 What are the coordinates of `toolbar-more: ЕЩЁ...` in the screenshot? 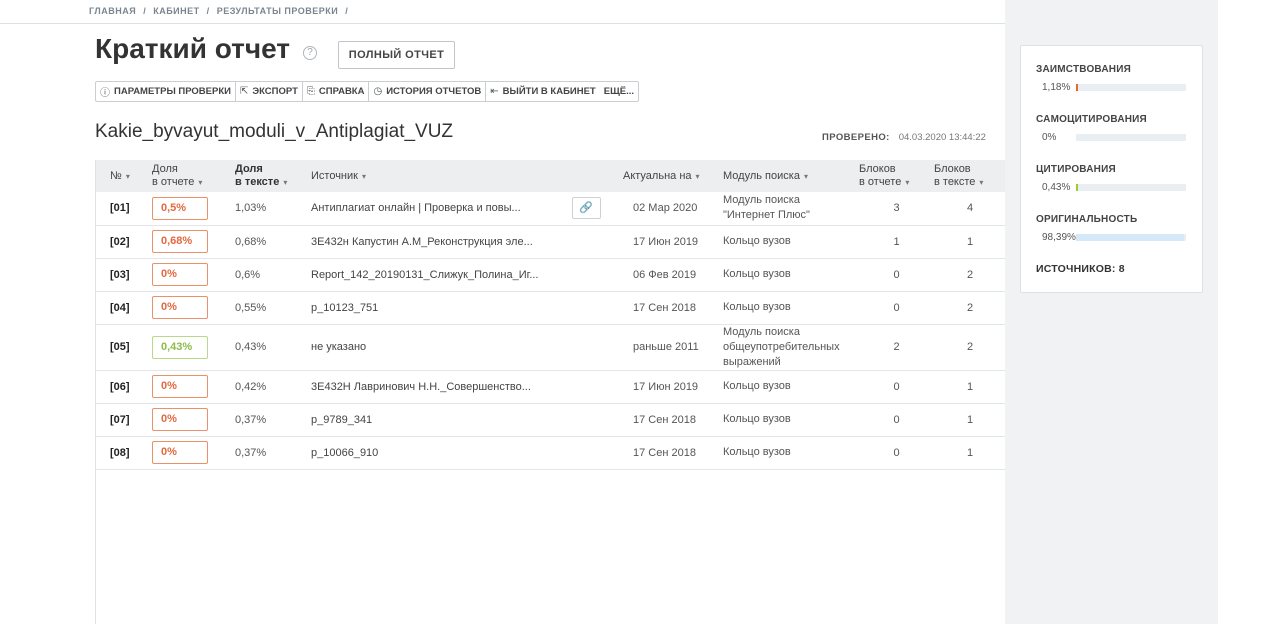 It's located at (619, 91).